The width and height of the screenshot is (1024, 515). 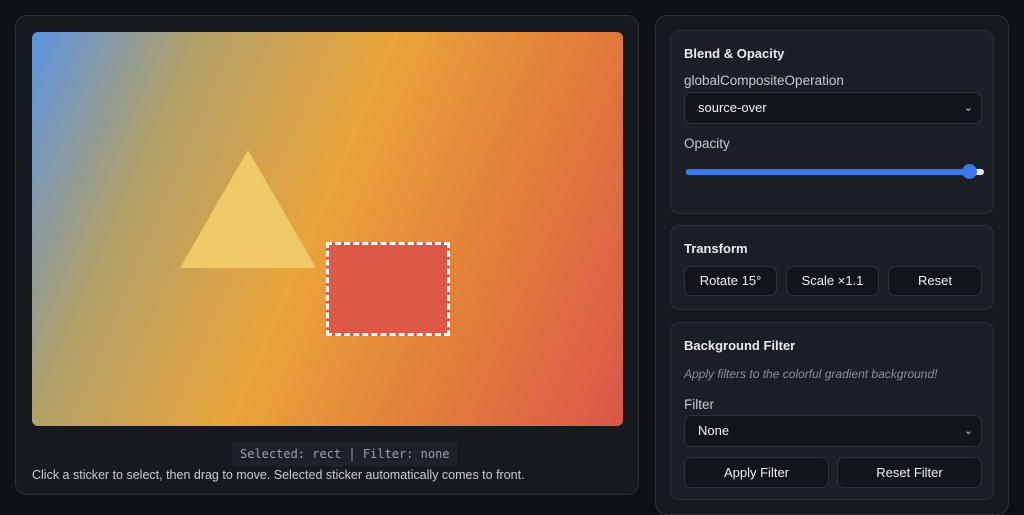 I want to click on opacity-slider-fill, so click(x=828, y=172).